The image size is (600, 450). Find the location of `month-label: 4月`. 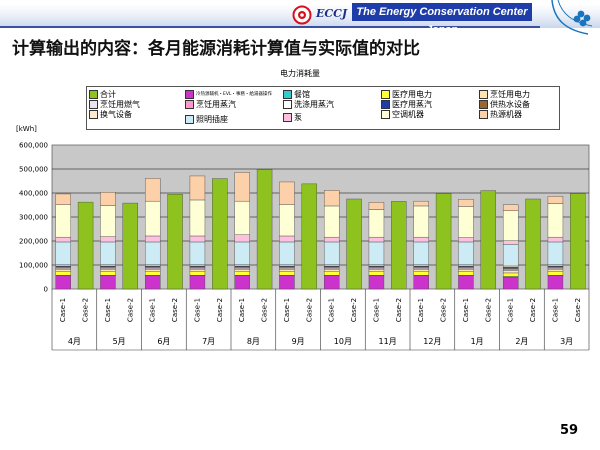

month-label: 4月 is located at coordinates (74, 341).